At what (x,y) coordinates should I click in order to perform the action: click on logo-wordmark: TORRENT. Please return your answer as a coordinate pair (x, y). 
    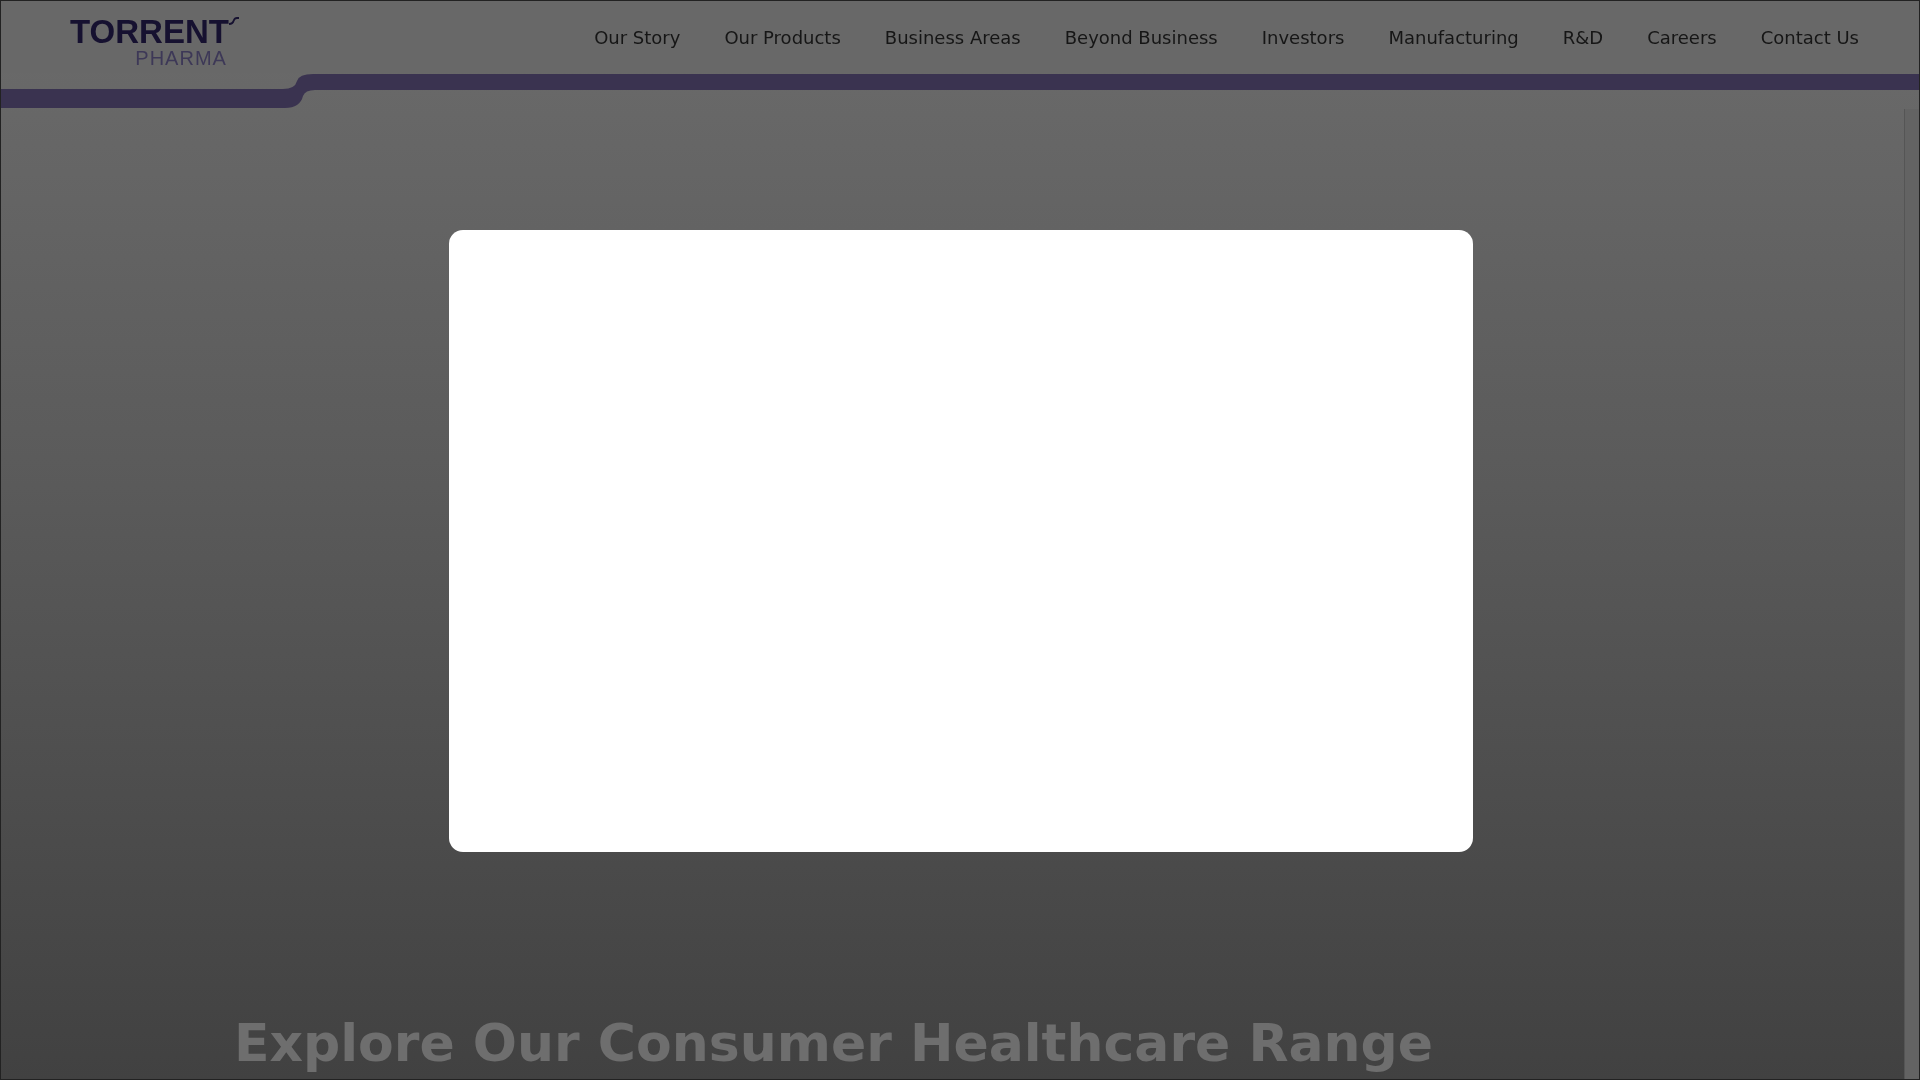
    Looking at the image, I should click on (149, 32).